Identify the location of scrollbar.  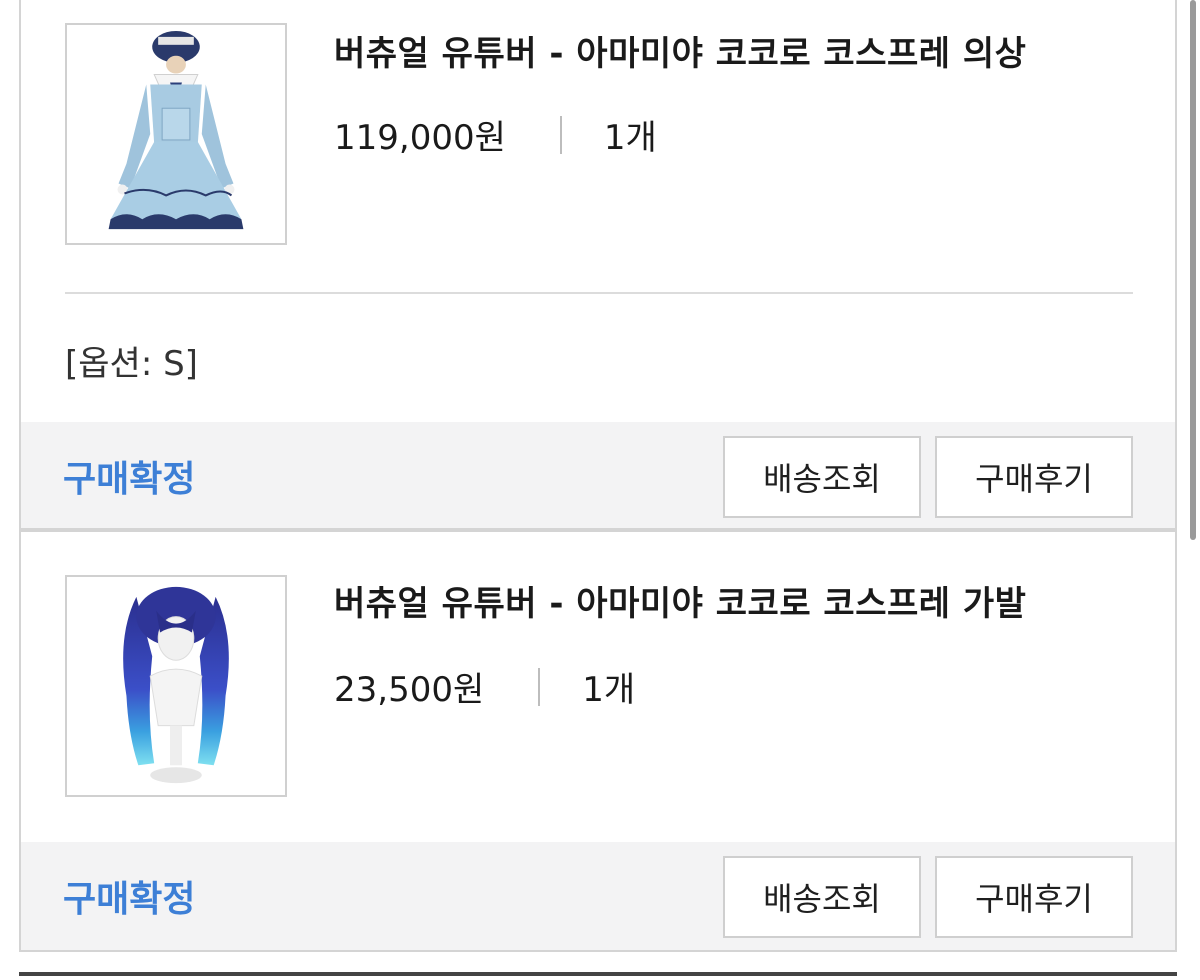
(1193, 270).